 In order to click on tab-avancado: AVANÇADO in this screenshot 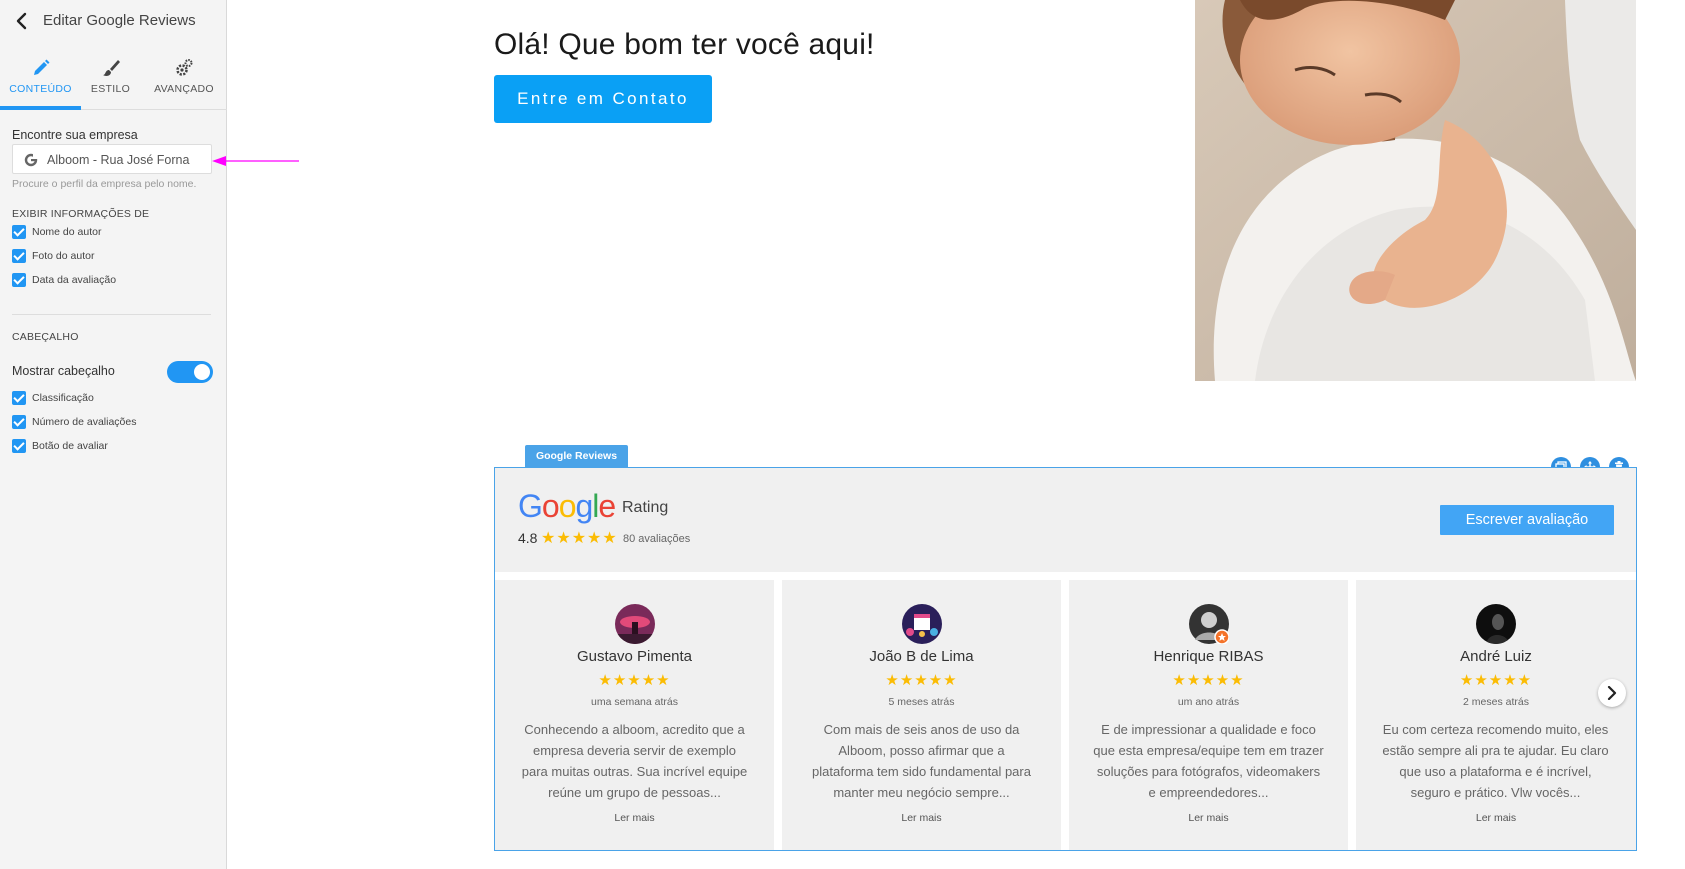, I will do `click(184, 82)`.